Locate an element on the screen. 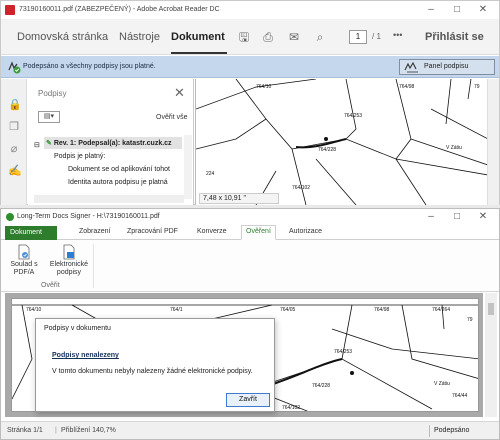 Image resolution: width=500 pixels, height=440 pixels. tree-item-valid: Podpis je platný: is located at coordinates (79, 156).